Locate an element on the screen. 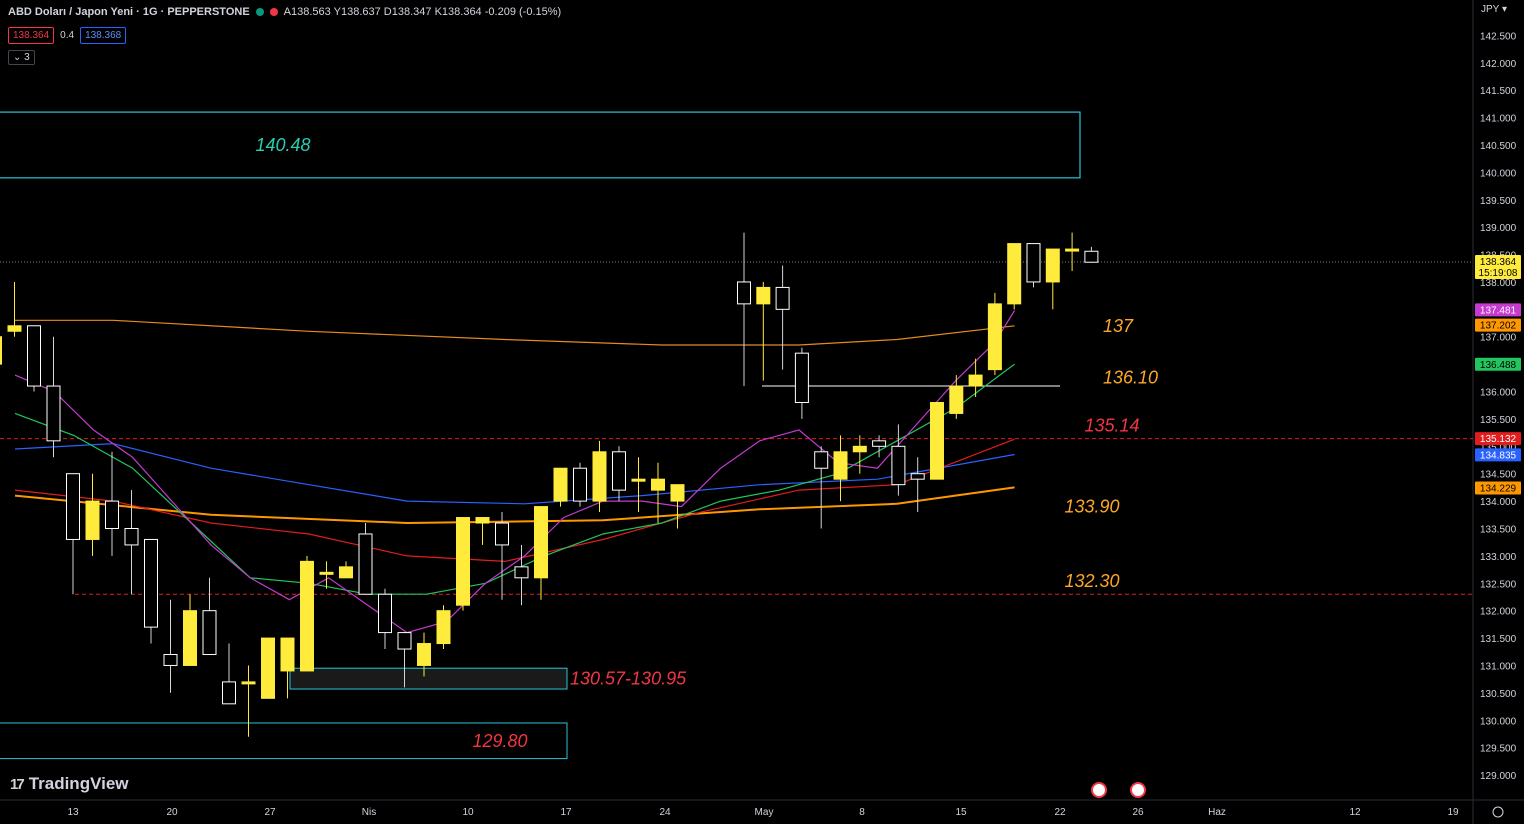 The image size is (1524, 824). zone-label: 140.48 is located at coordinates (282, 145).